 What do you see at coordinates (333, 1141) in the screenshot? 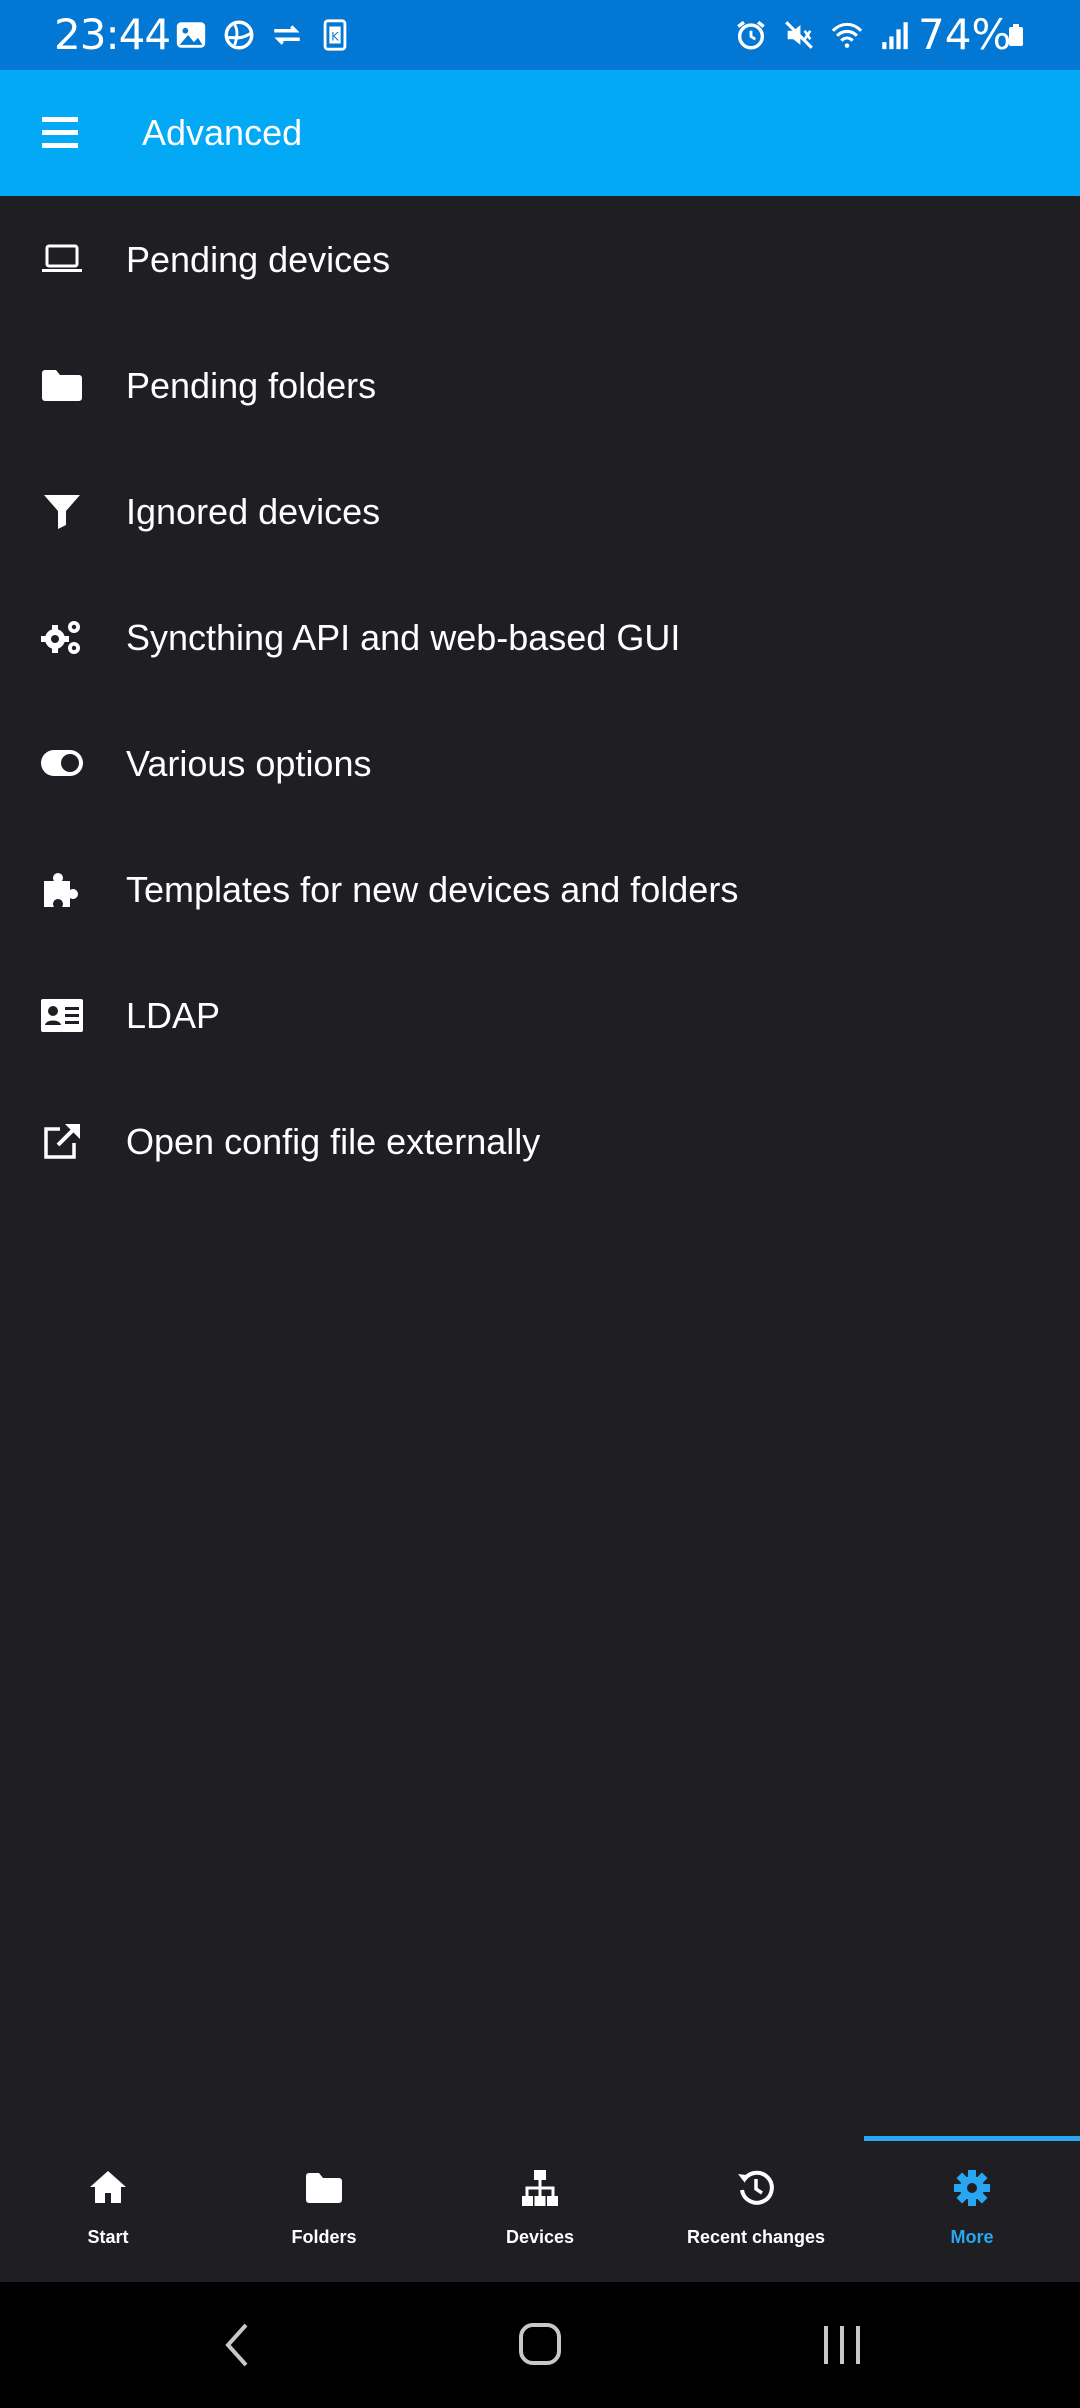
I see `menu-item-label: Open config file externally` at bounding box center [333, 1141].